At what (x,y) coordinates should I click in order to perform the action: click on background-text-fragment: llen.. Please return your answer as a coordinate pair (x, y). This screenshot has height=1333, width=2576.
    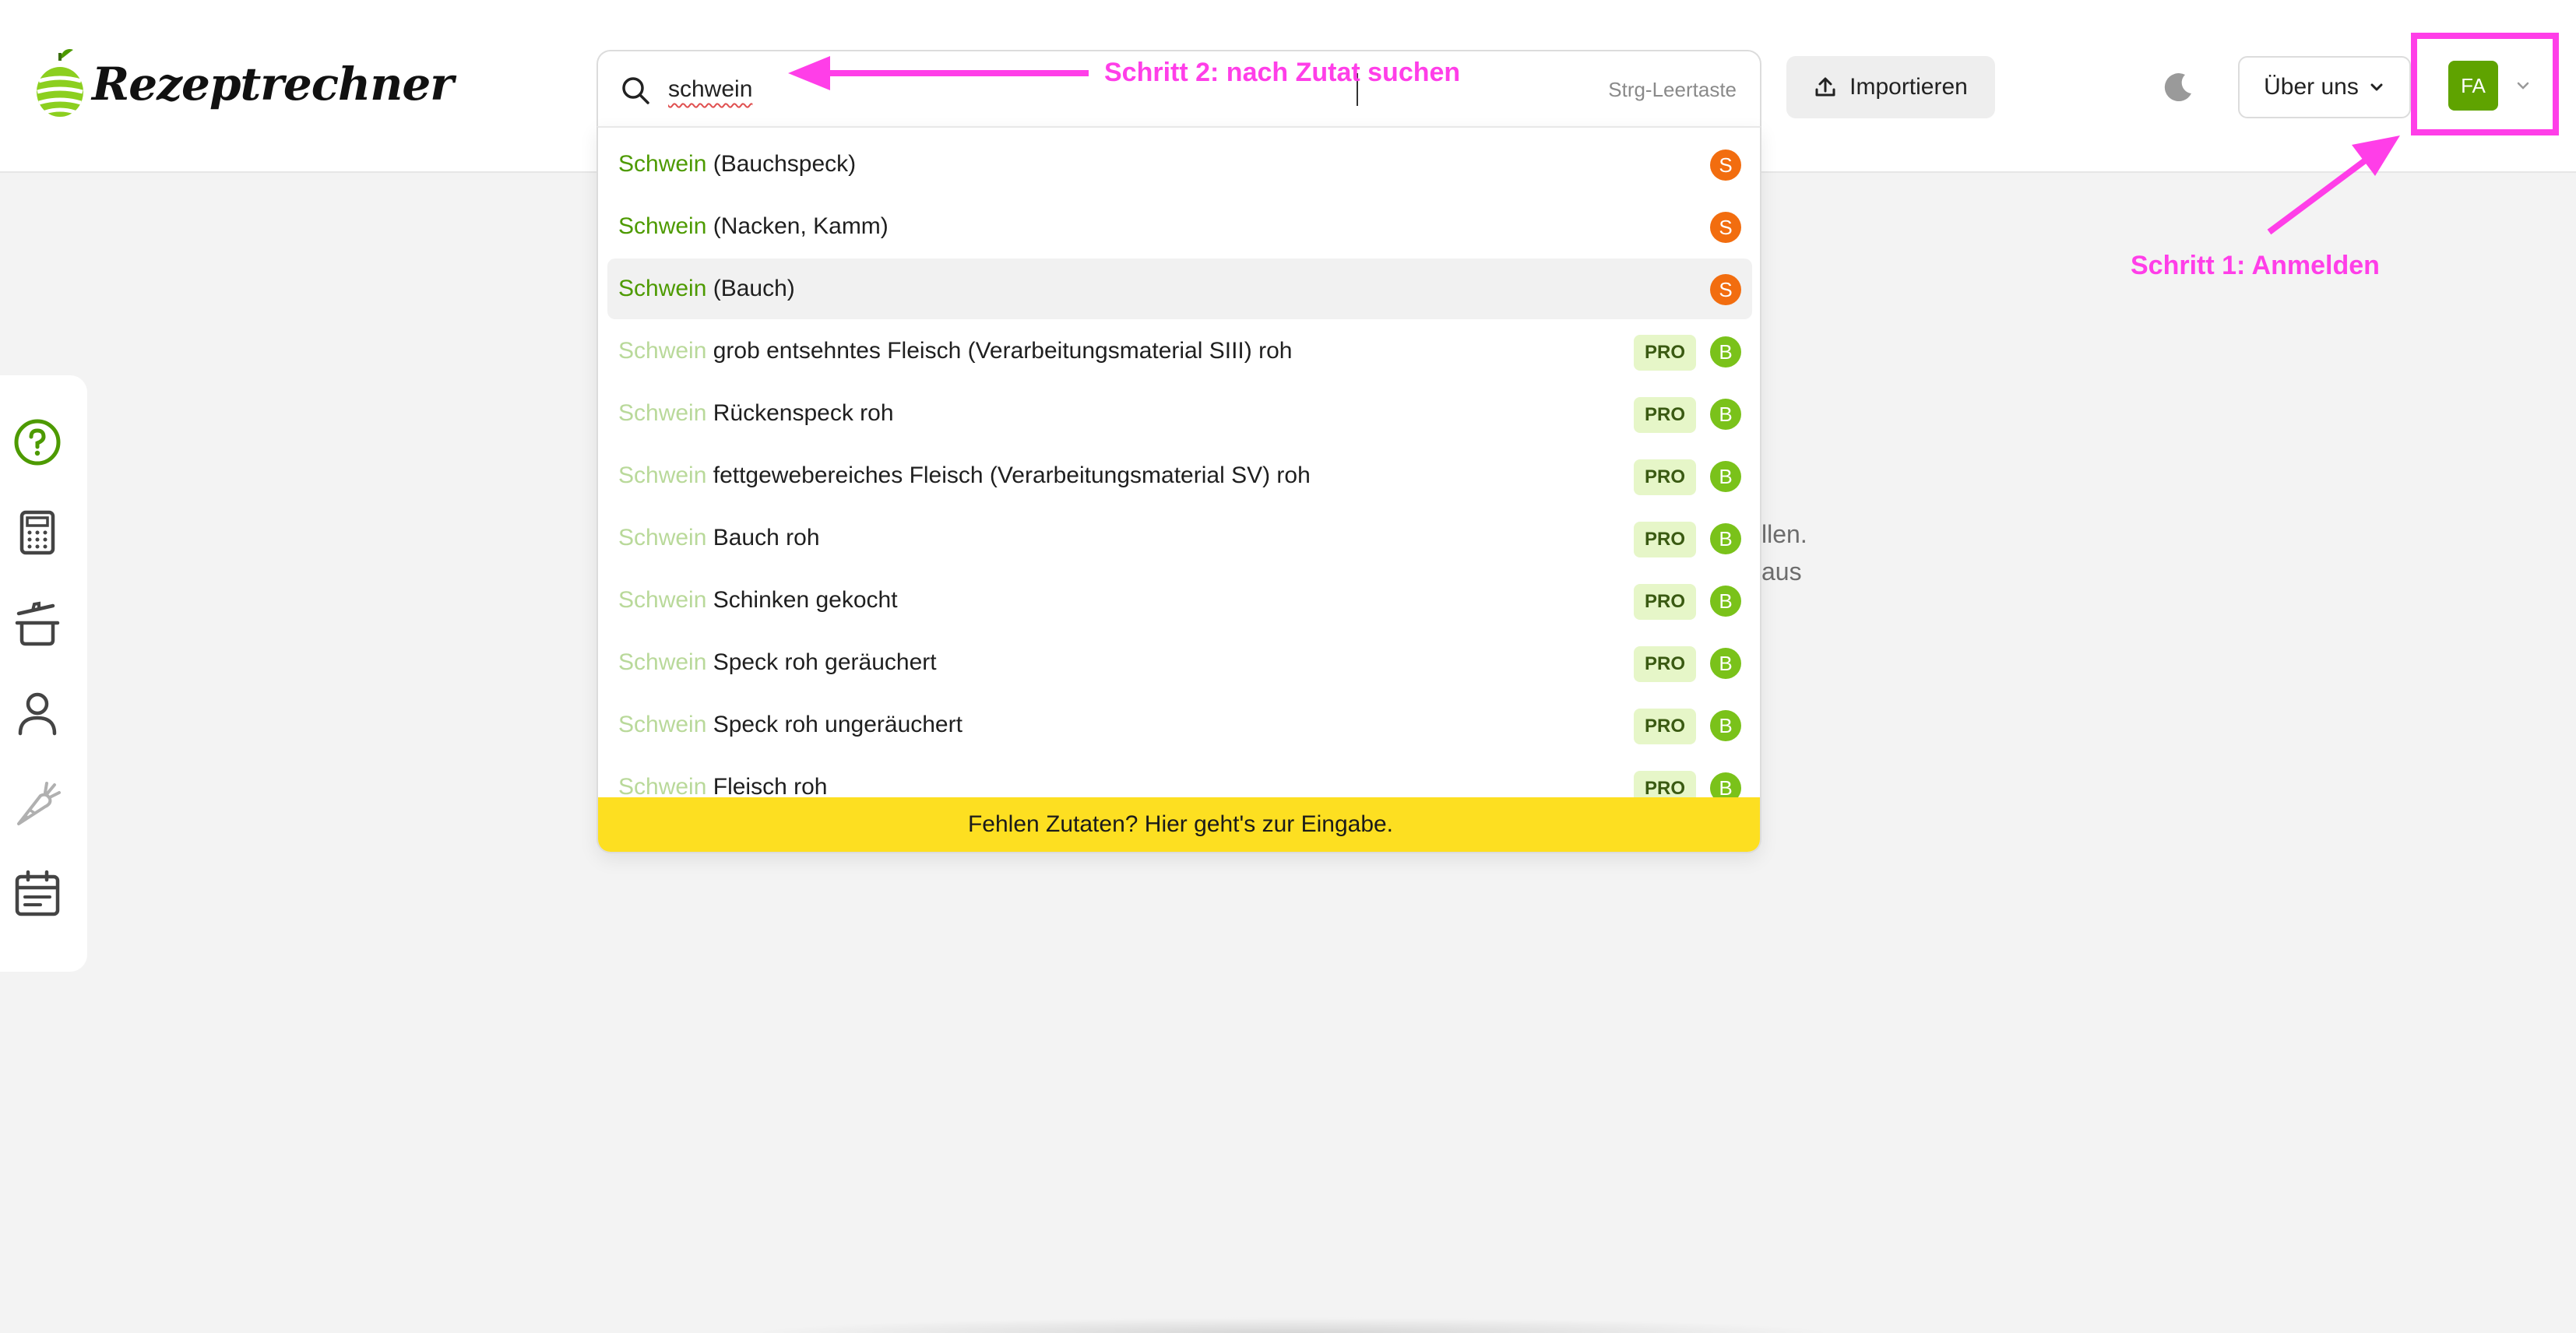
    Looking at the image, I should click on (1784, 534).